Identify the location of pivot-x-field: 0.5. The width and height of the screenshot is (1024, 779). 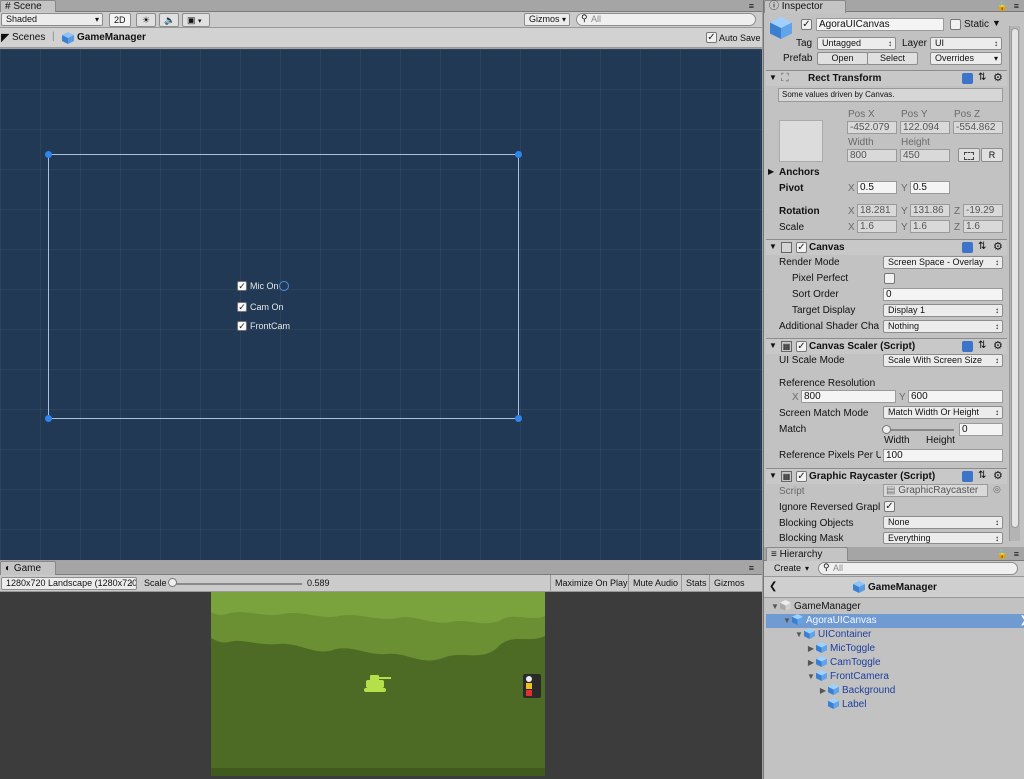
(877, 187).